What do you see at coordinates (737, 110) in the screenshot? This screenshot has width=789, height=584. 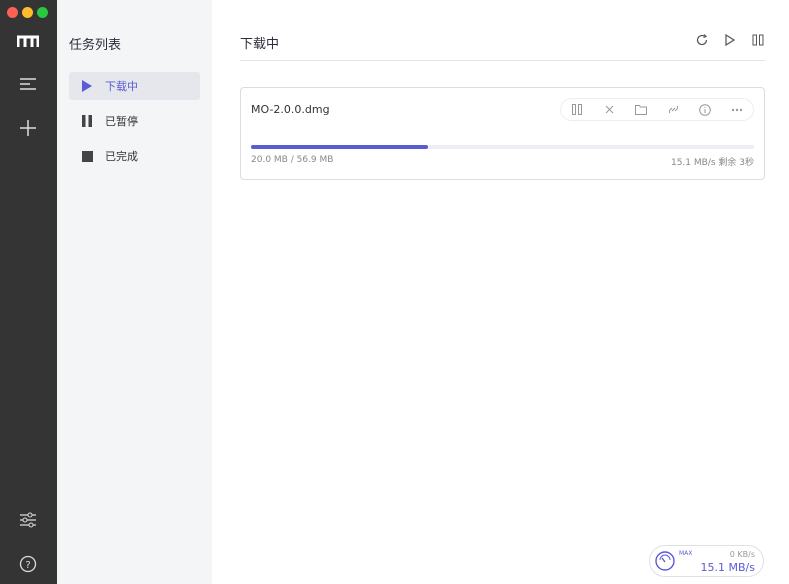 I see `more-icon` at bounding box center [737, 110].